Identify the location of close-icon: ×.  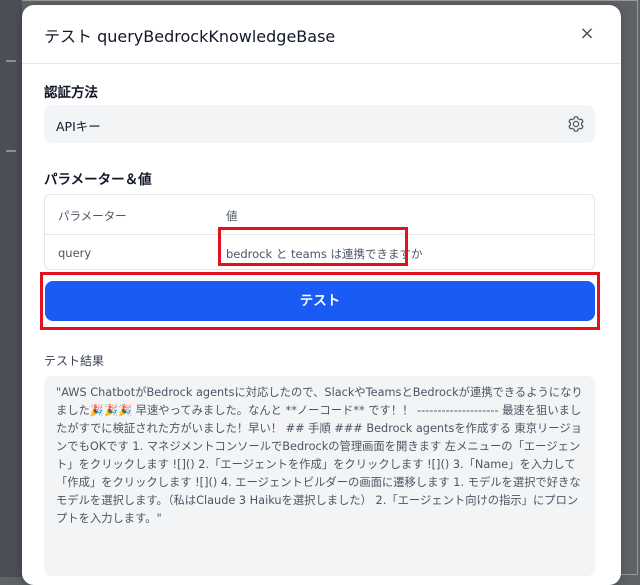
(587, 33).